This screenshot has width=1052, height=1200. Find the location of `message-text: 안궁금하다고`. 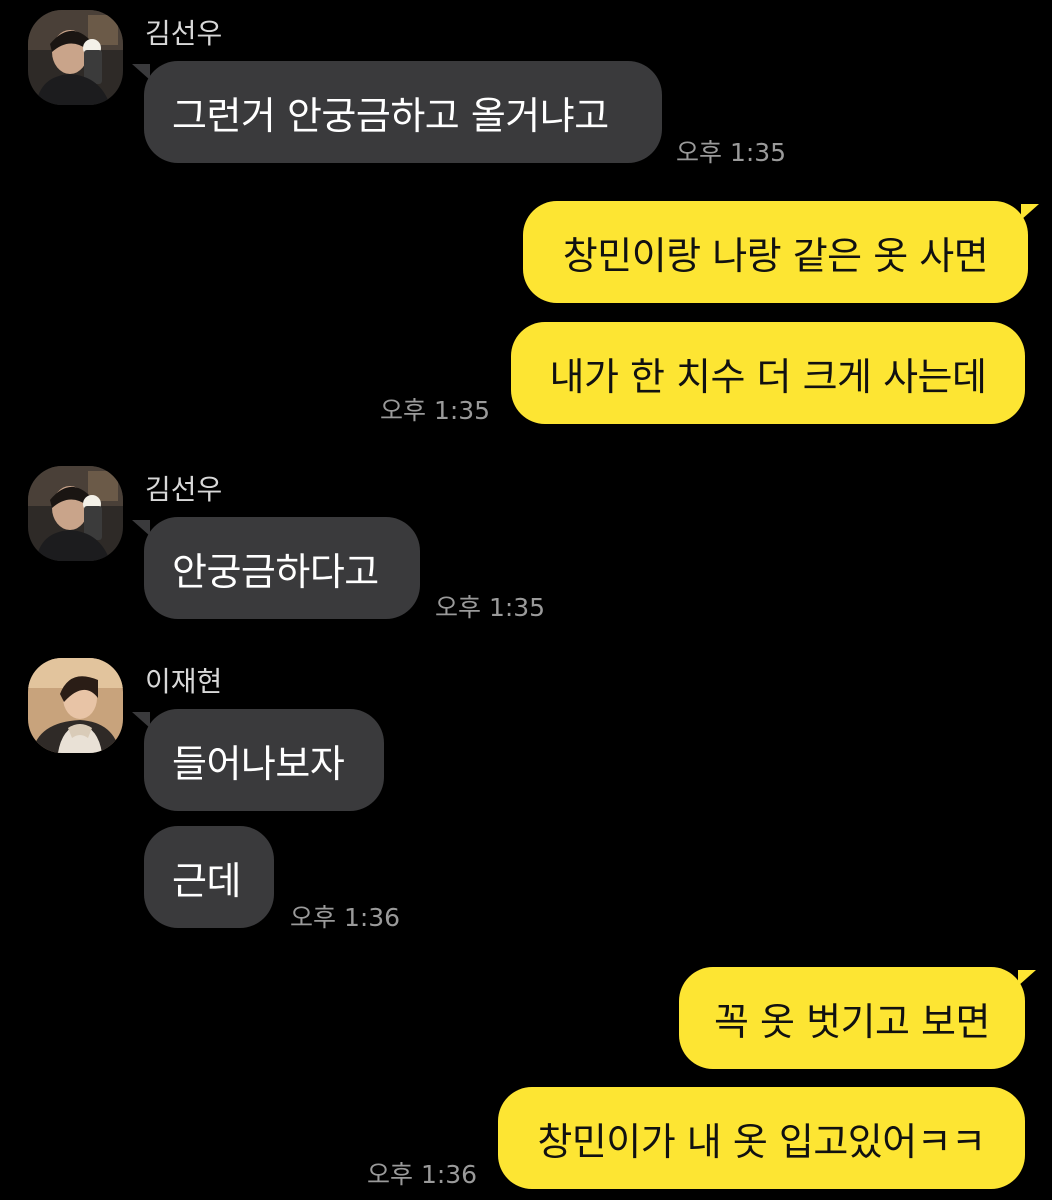

message-text: 안궁금하다고 is located at coordinates (275, 571).